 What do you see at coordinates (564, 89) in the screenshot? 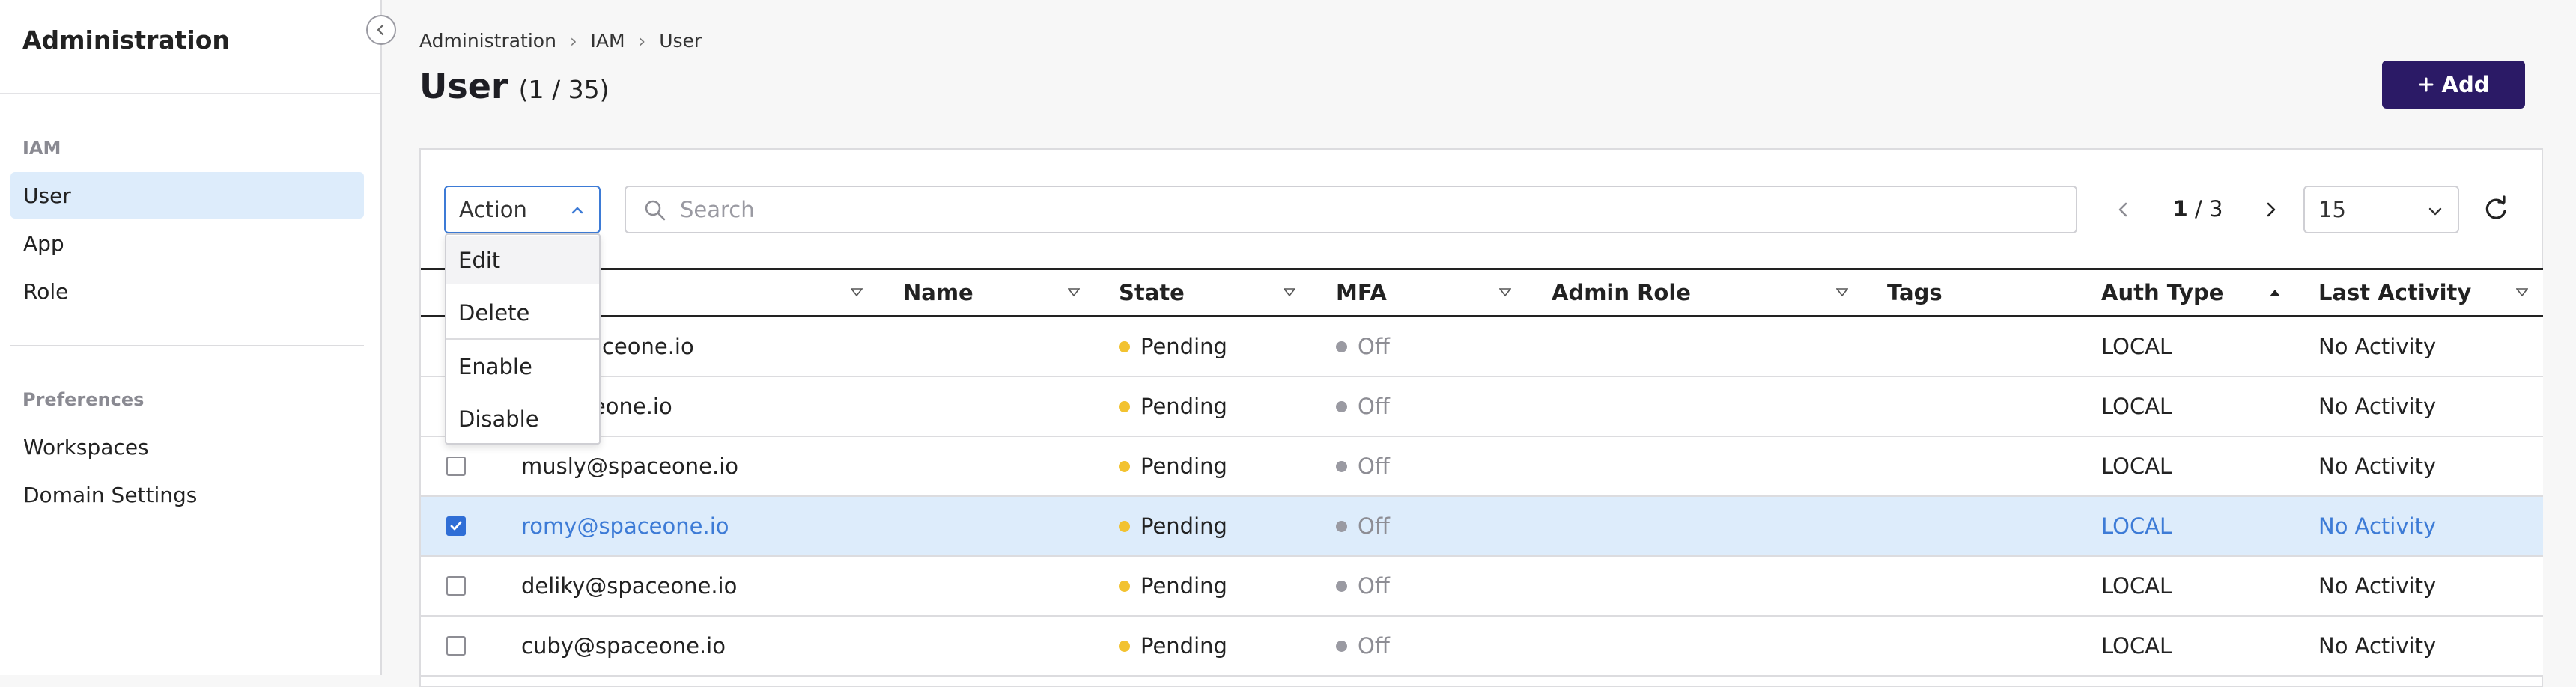
I see `page-title-count: (1 / 35)` at bounding box center [564, 89].